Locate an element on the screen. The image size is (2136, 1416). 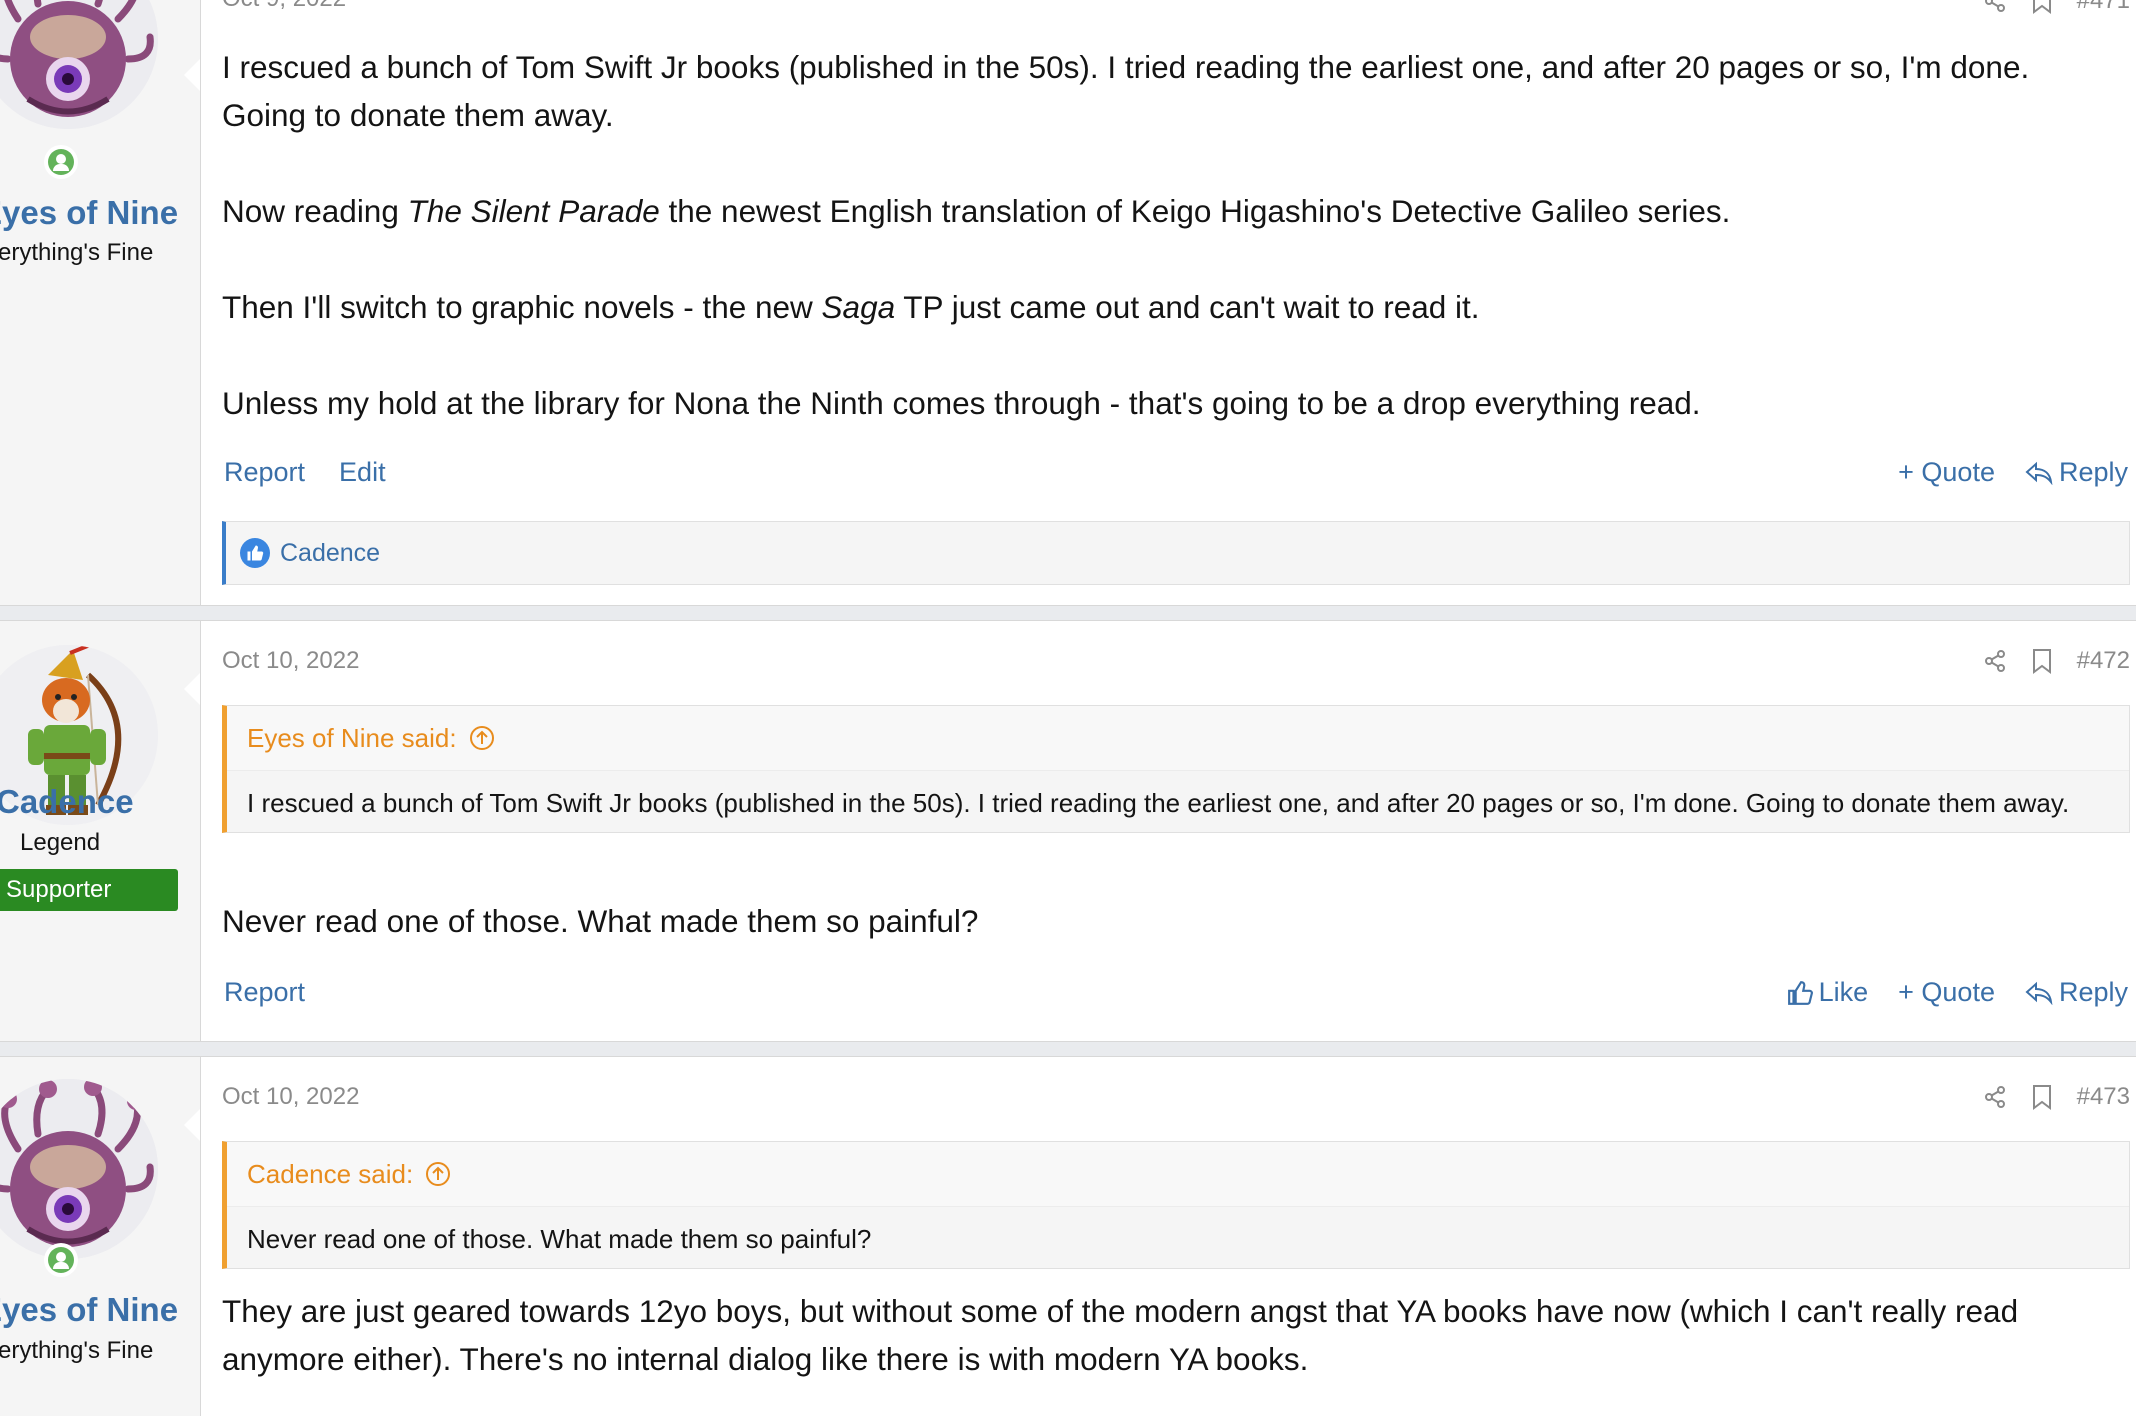
thumbs-up-icon is located at coordinates (1800, 992).